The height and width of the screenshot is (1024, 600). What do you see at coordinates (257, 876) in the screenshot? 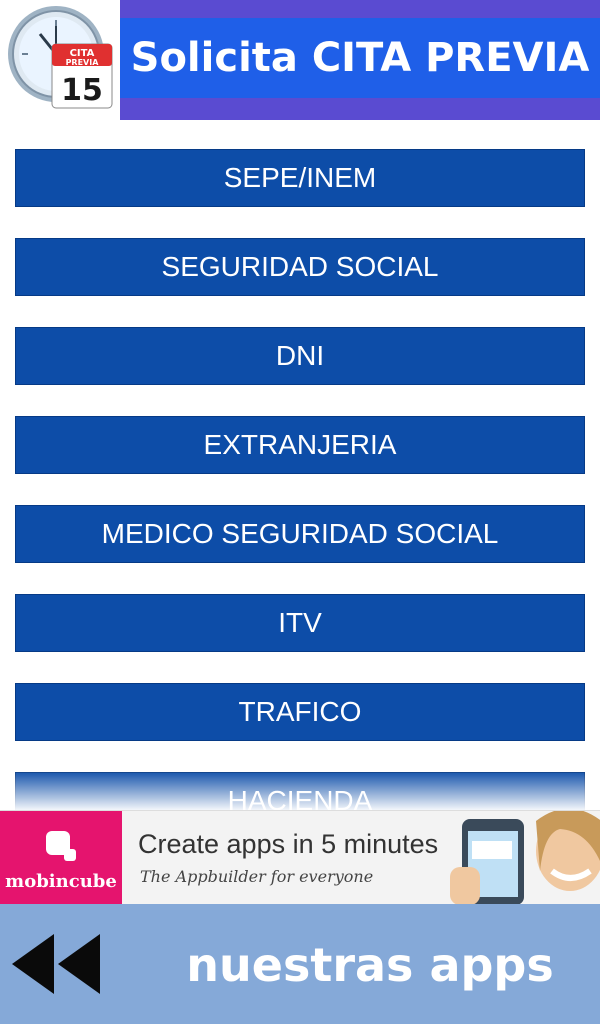
I see `ad-subtitle: The Appbuilder for everyone` at bounding box center [257, 876].